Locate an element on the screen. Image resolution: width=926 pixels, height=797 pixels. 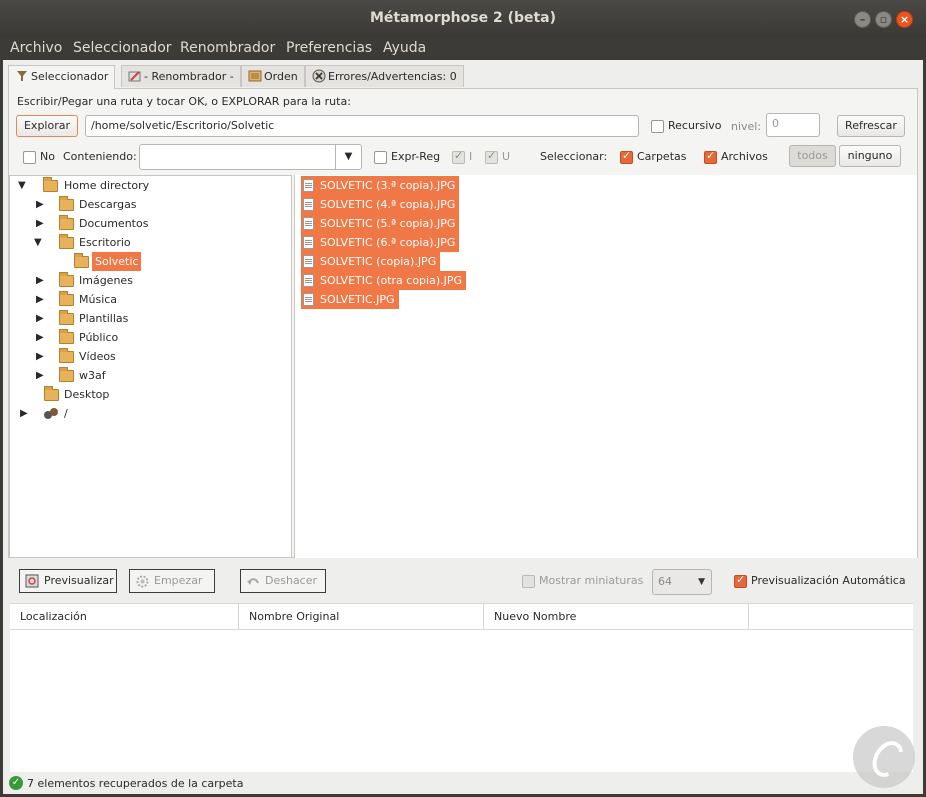
menu-renombrador: Renombrador is located at coordinates (227, 48).